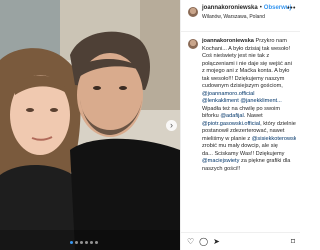 Image resolution: width=320 pixels, height=250 pixels. I want to click on carousel-indicator, so click(84, 242).